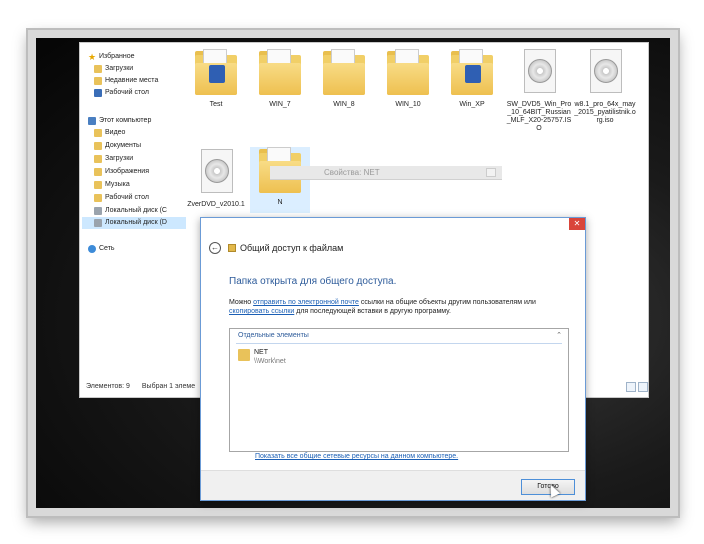 Image resolution: width=704 pixels, height=544 pixels. I want to click on file-item-selected: N, so click(280, 180).